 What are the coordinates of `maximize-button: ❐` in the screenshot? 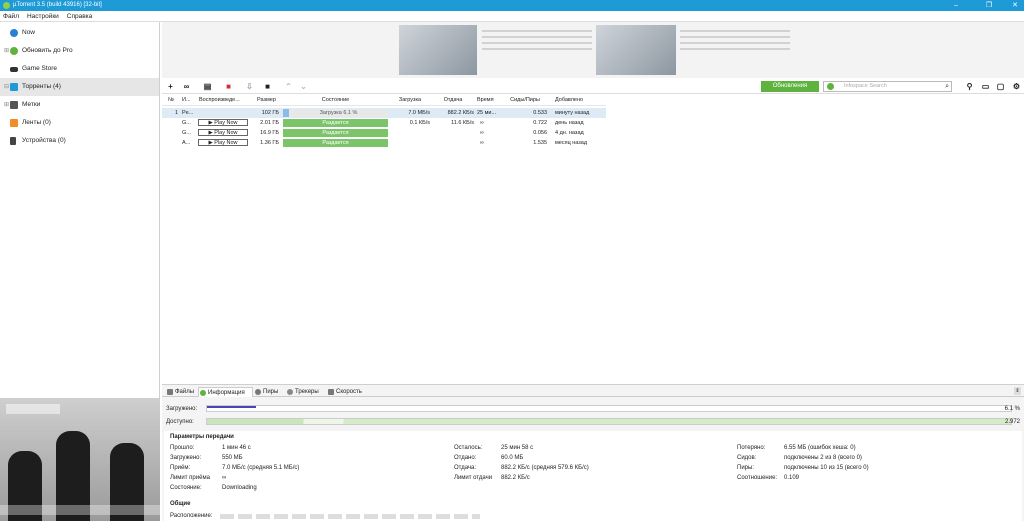 It's located at (989, 5).